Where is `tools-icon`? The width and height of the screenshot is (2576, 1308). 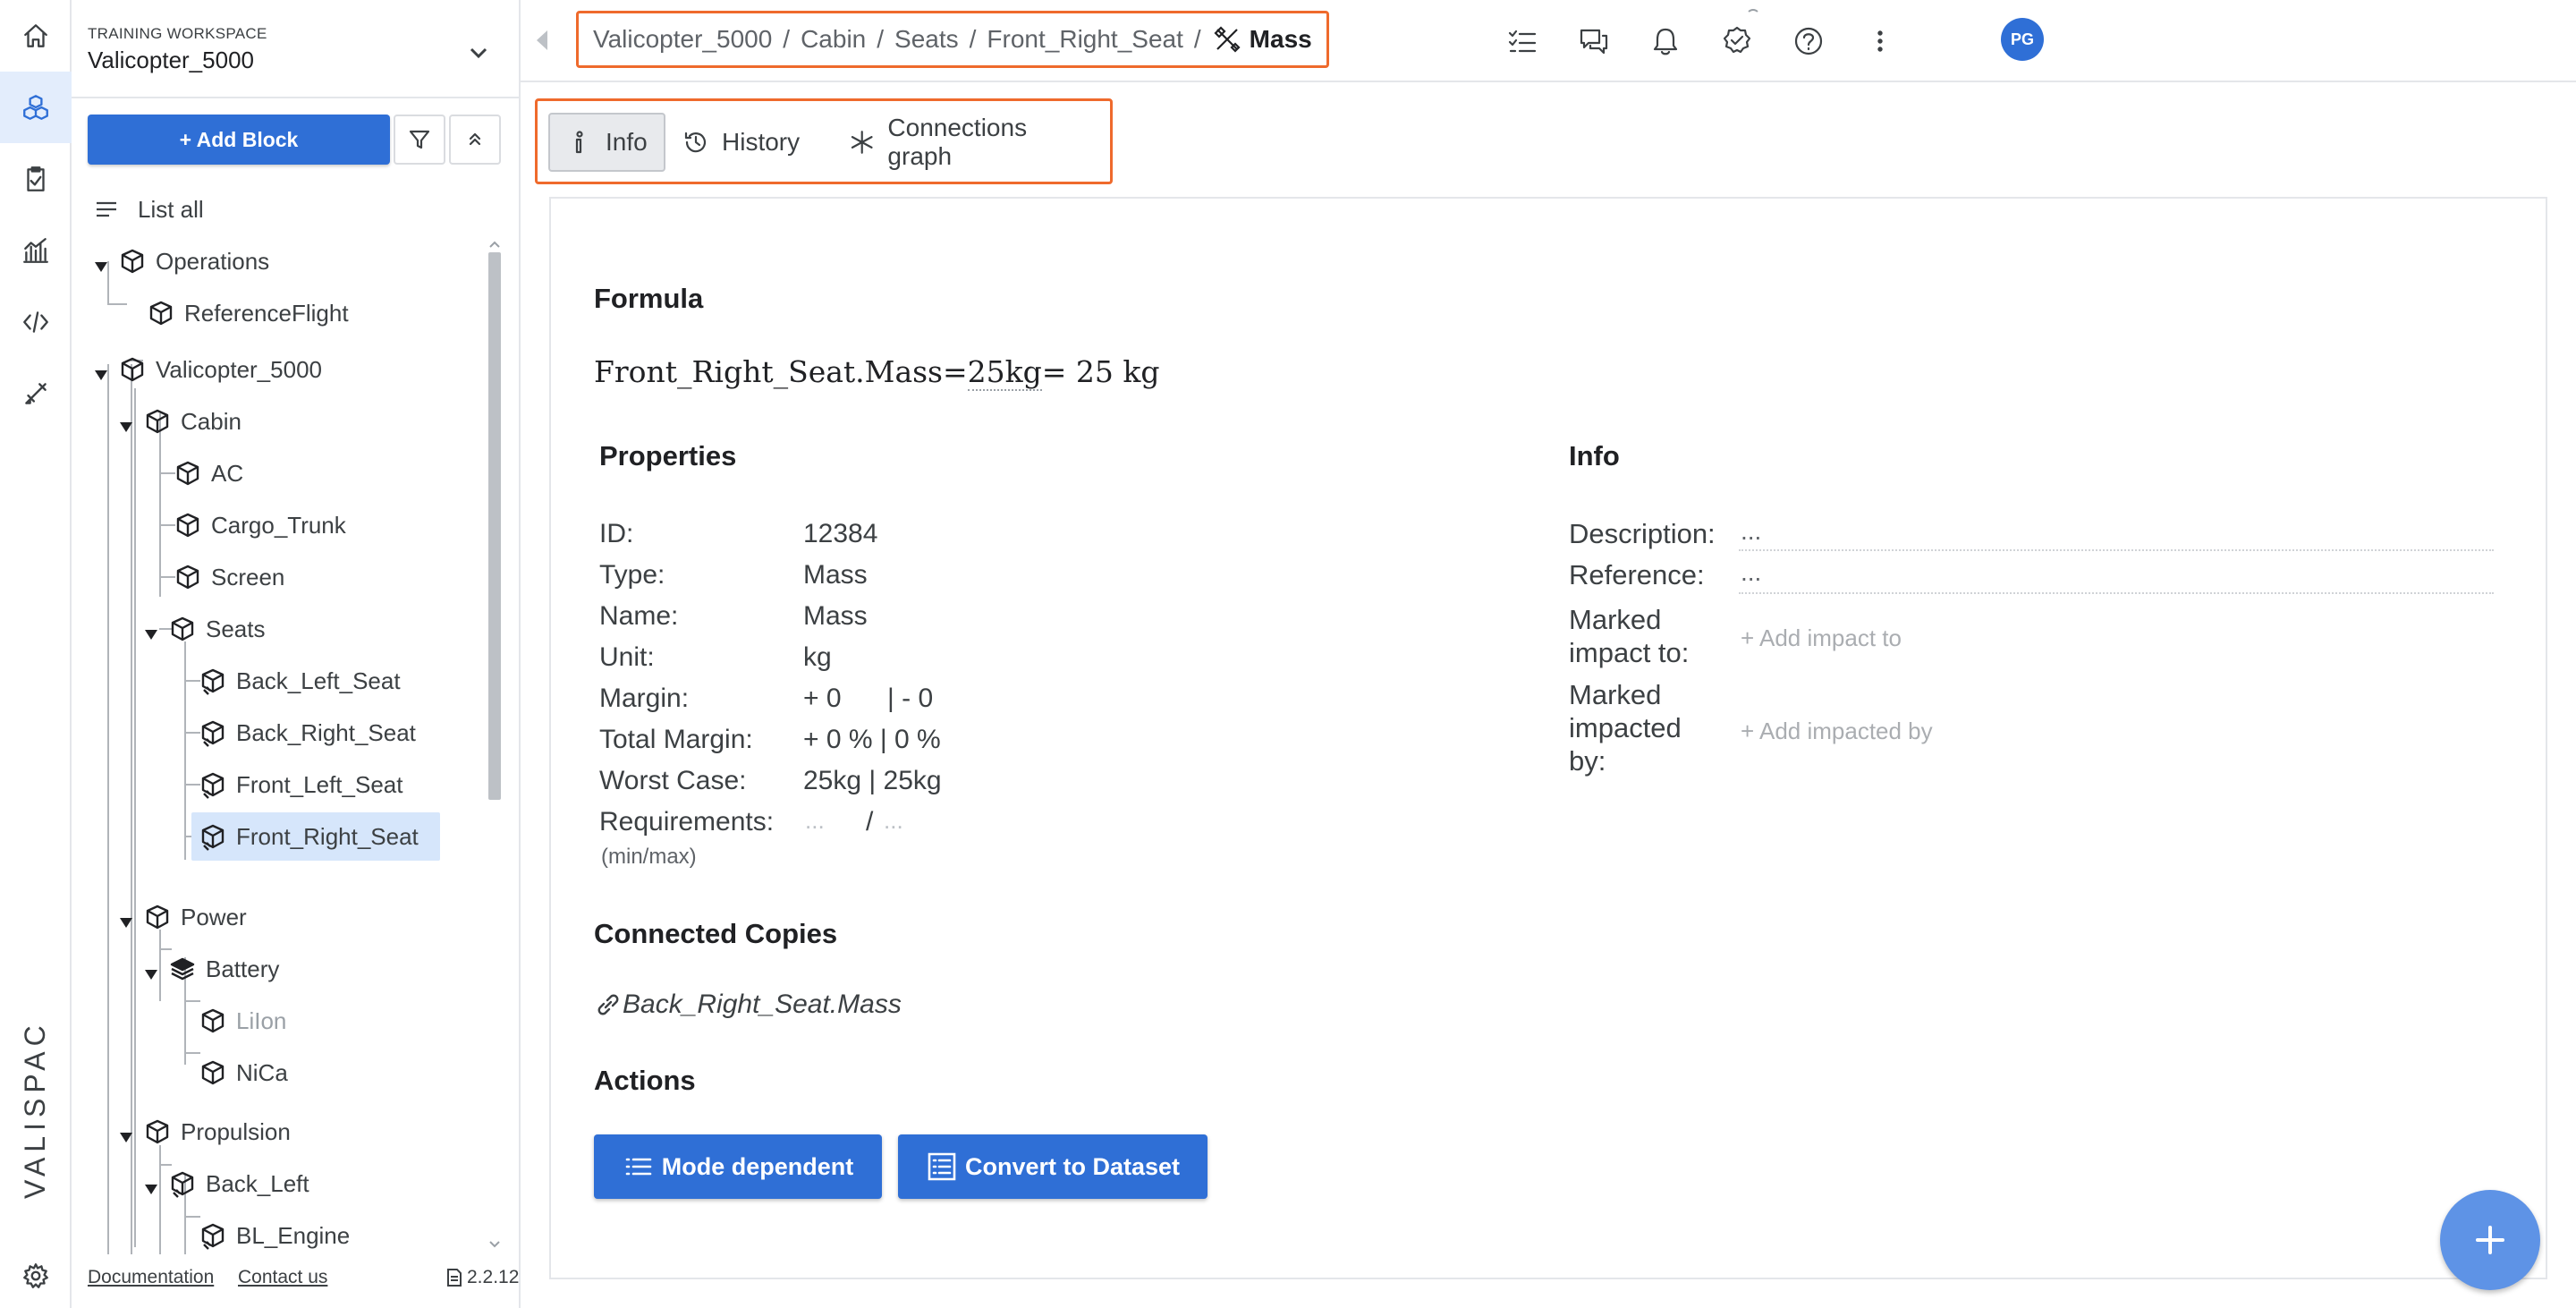 tools-icon is located at coordinates (36, 393).